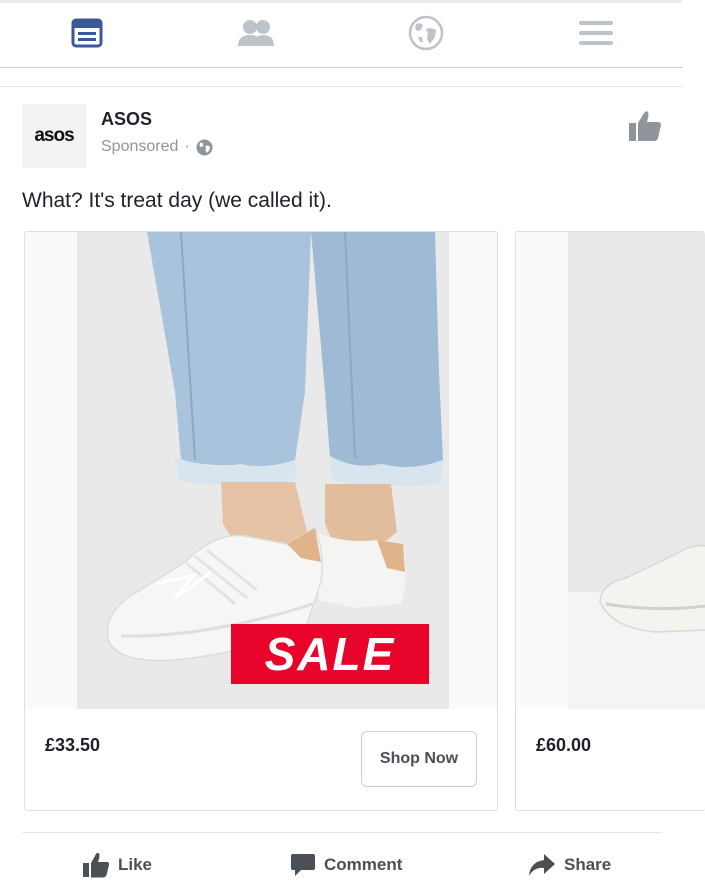 This screenshot has width=705, height=885. I want to click on news-feed-icon, so click(87, 33).